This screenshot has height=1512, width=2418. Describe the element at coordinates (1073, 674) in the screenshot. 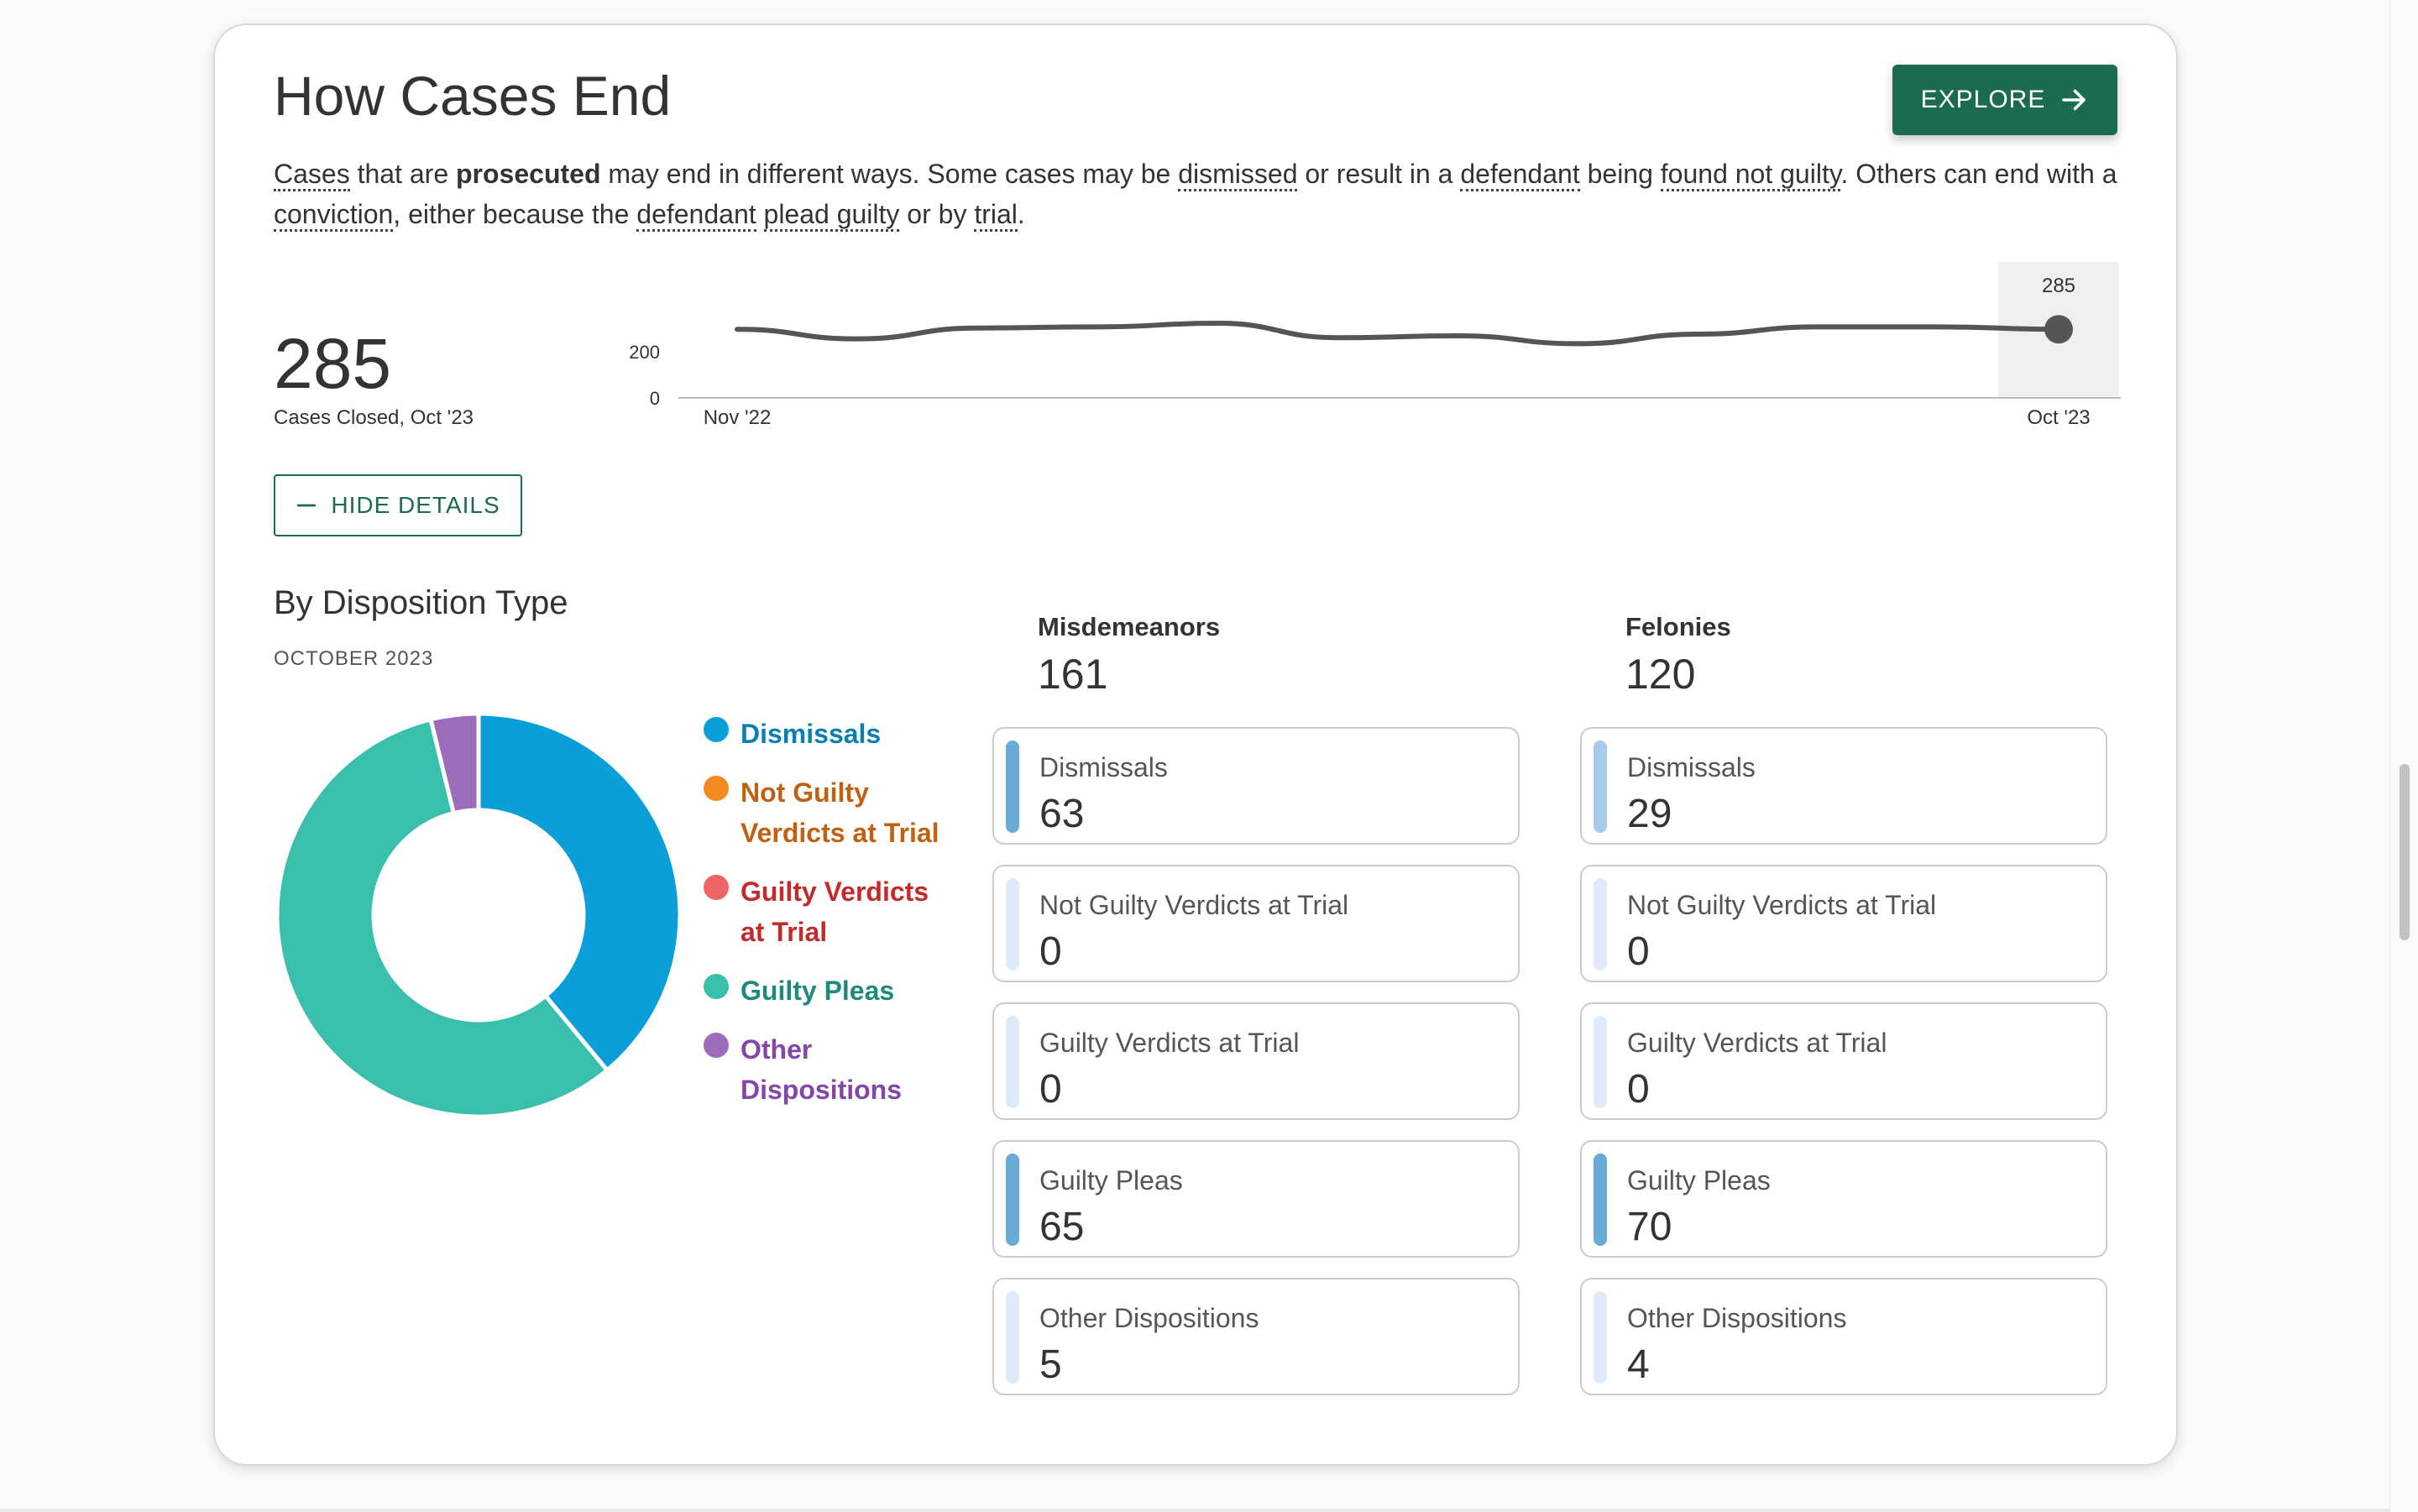

I see `column-total: 161` at that location.